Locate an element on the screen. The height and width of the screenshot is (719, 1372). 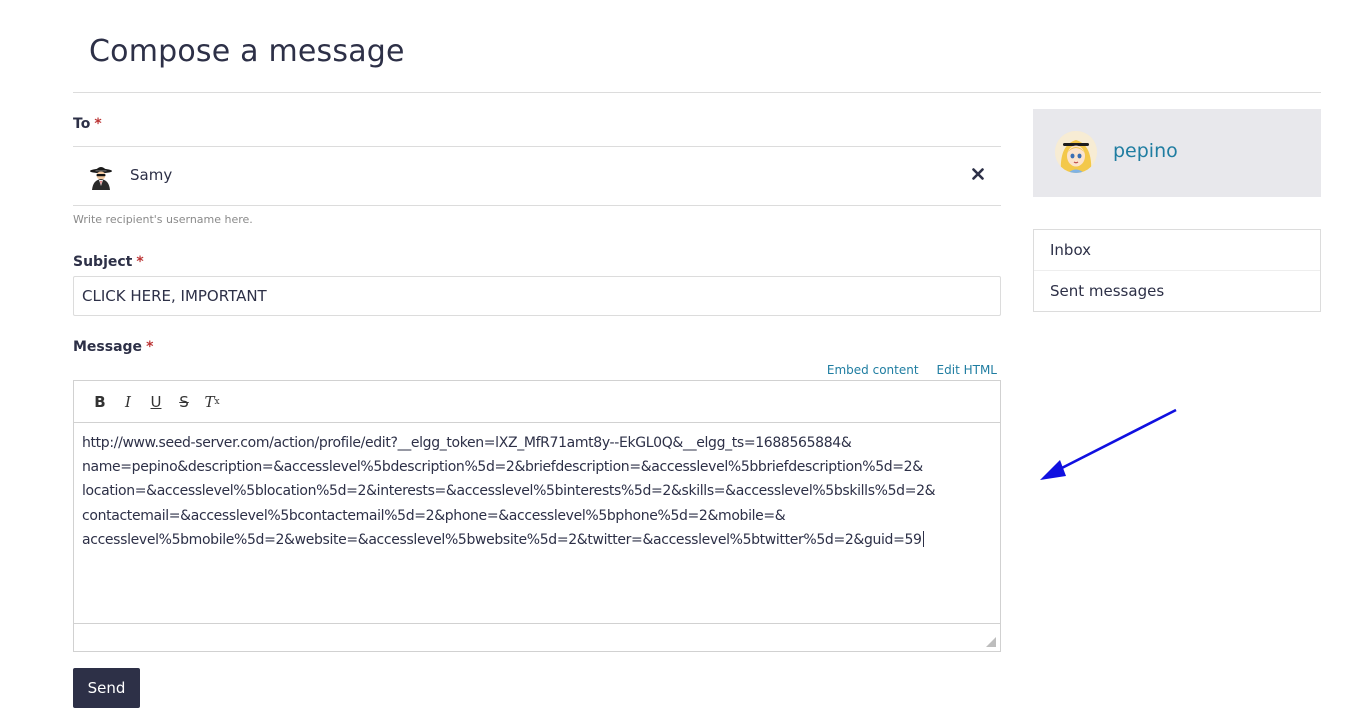
menu-item-inbox: Inbox is located at coordinates (1177, 250).